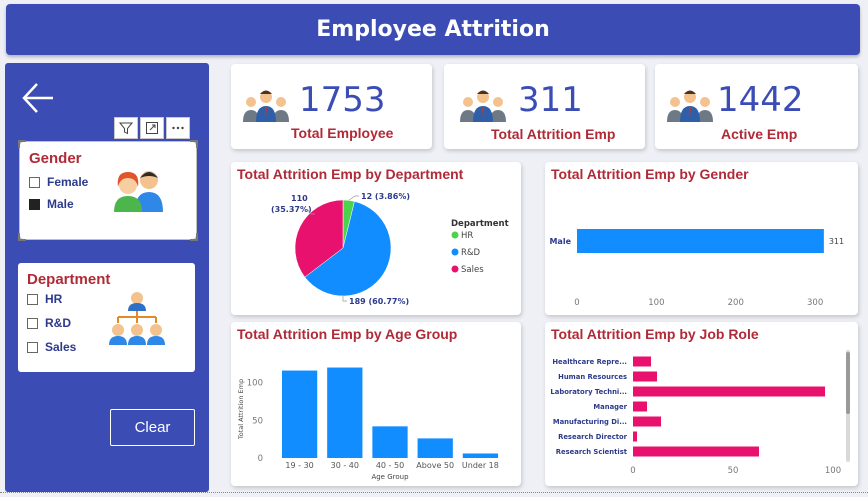 The width and height of the screenshot is (868, 497). What do you see at coordinates (480, 224) in the screenshot?
I see `legend-title: Department` at bounding box center [480, 224].